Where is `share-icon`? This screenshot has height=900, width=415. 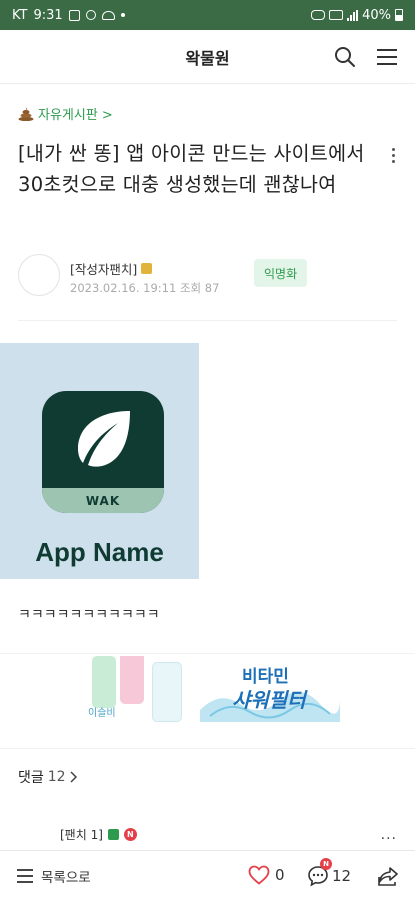
share-icon is located at coordinates (388, 876).